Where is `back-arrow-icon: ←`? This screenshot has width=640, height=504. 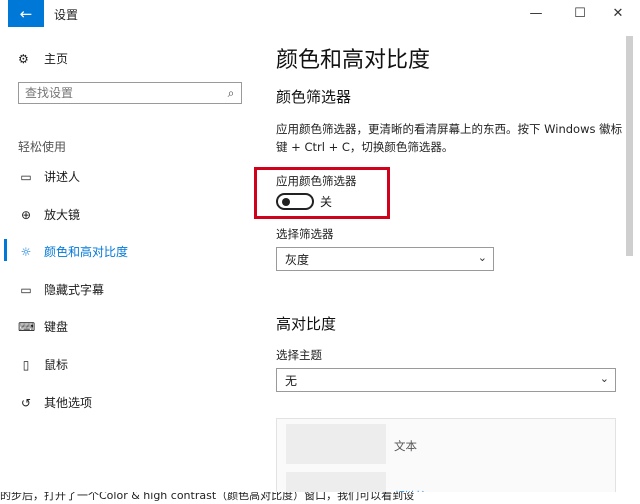 back-arrow-icon: ← is located at coordinates (26, 13).